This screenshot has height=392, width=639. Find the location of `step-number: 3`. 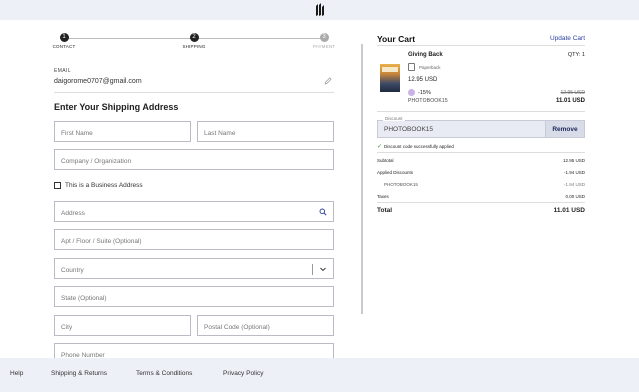

step-number: 3 is located at coordinates (324, 37).